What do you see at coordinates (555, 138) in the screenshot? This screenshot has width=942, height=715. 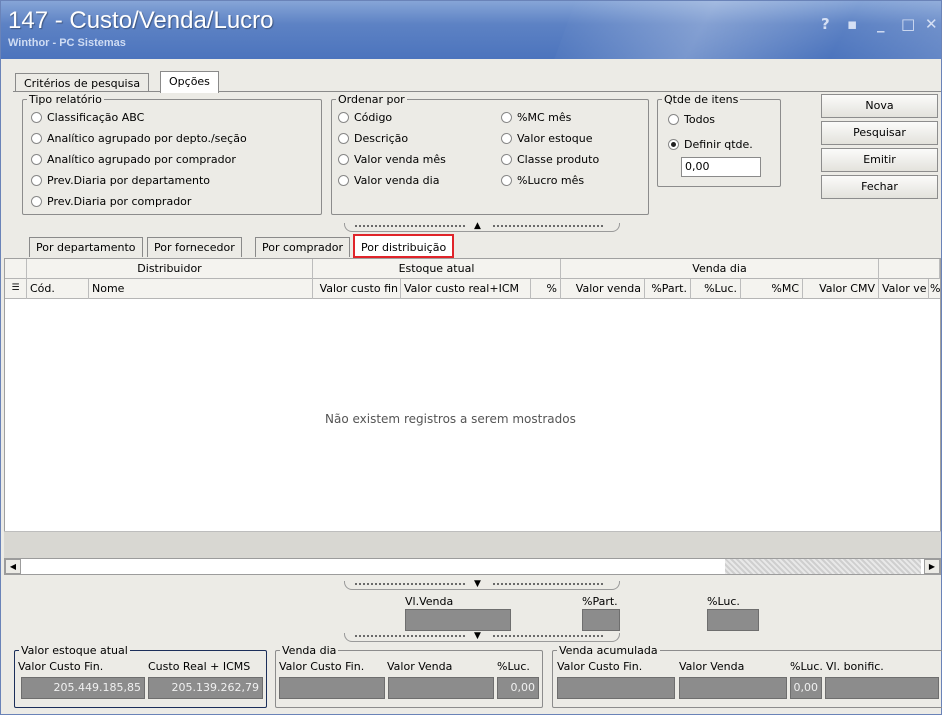 I see `radio-label: Valor estoque` at bounding box center [555, 138].